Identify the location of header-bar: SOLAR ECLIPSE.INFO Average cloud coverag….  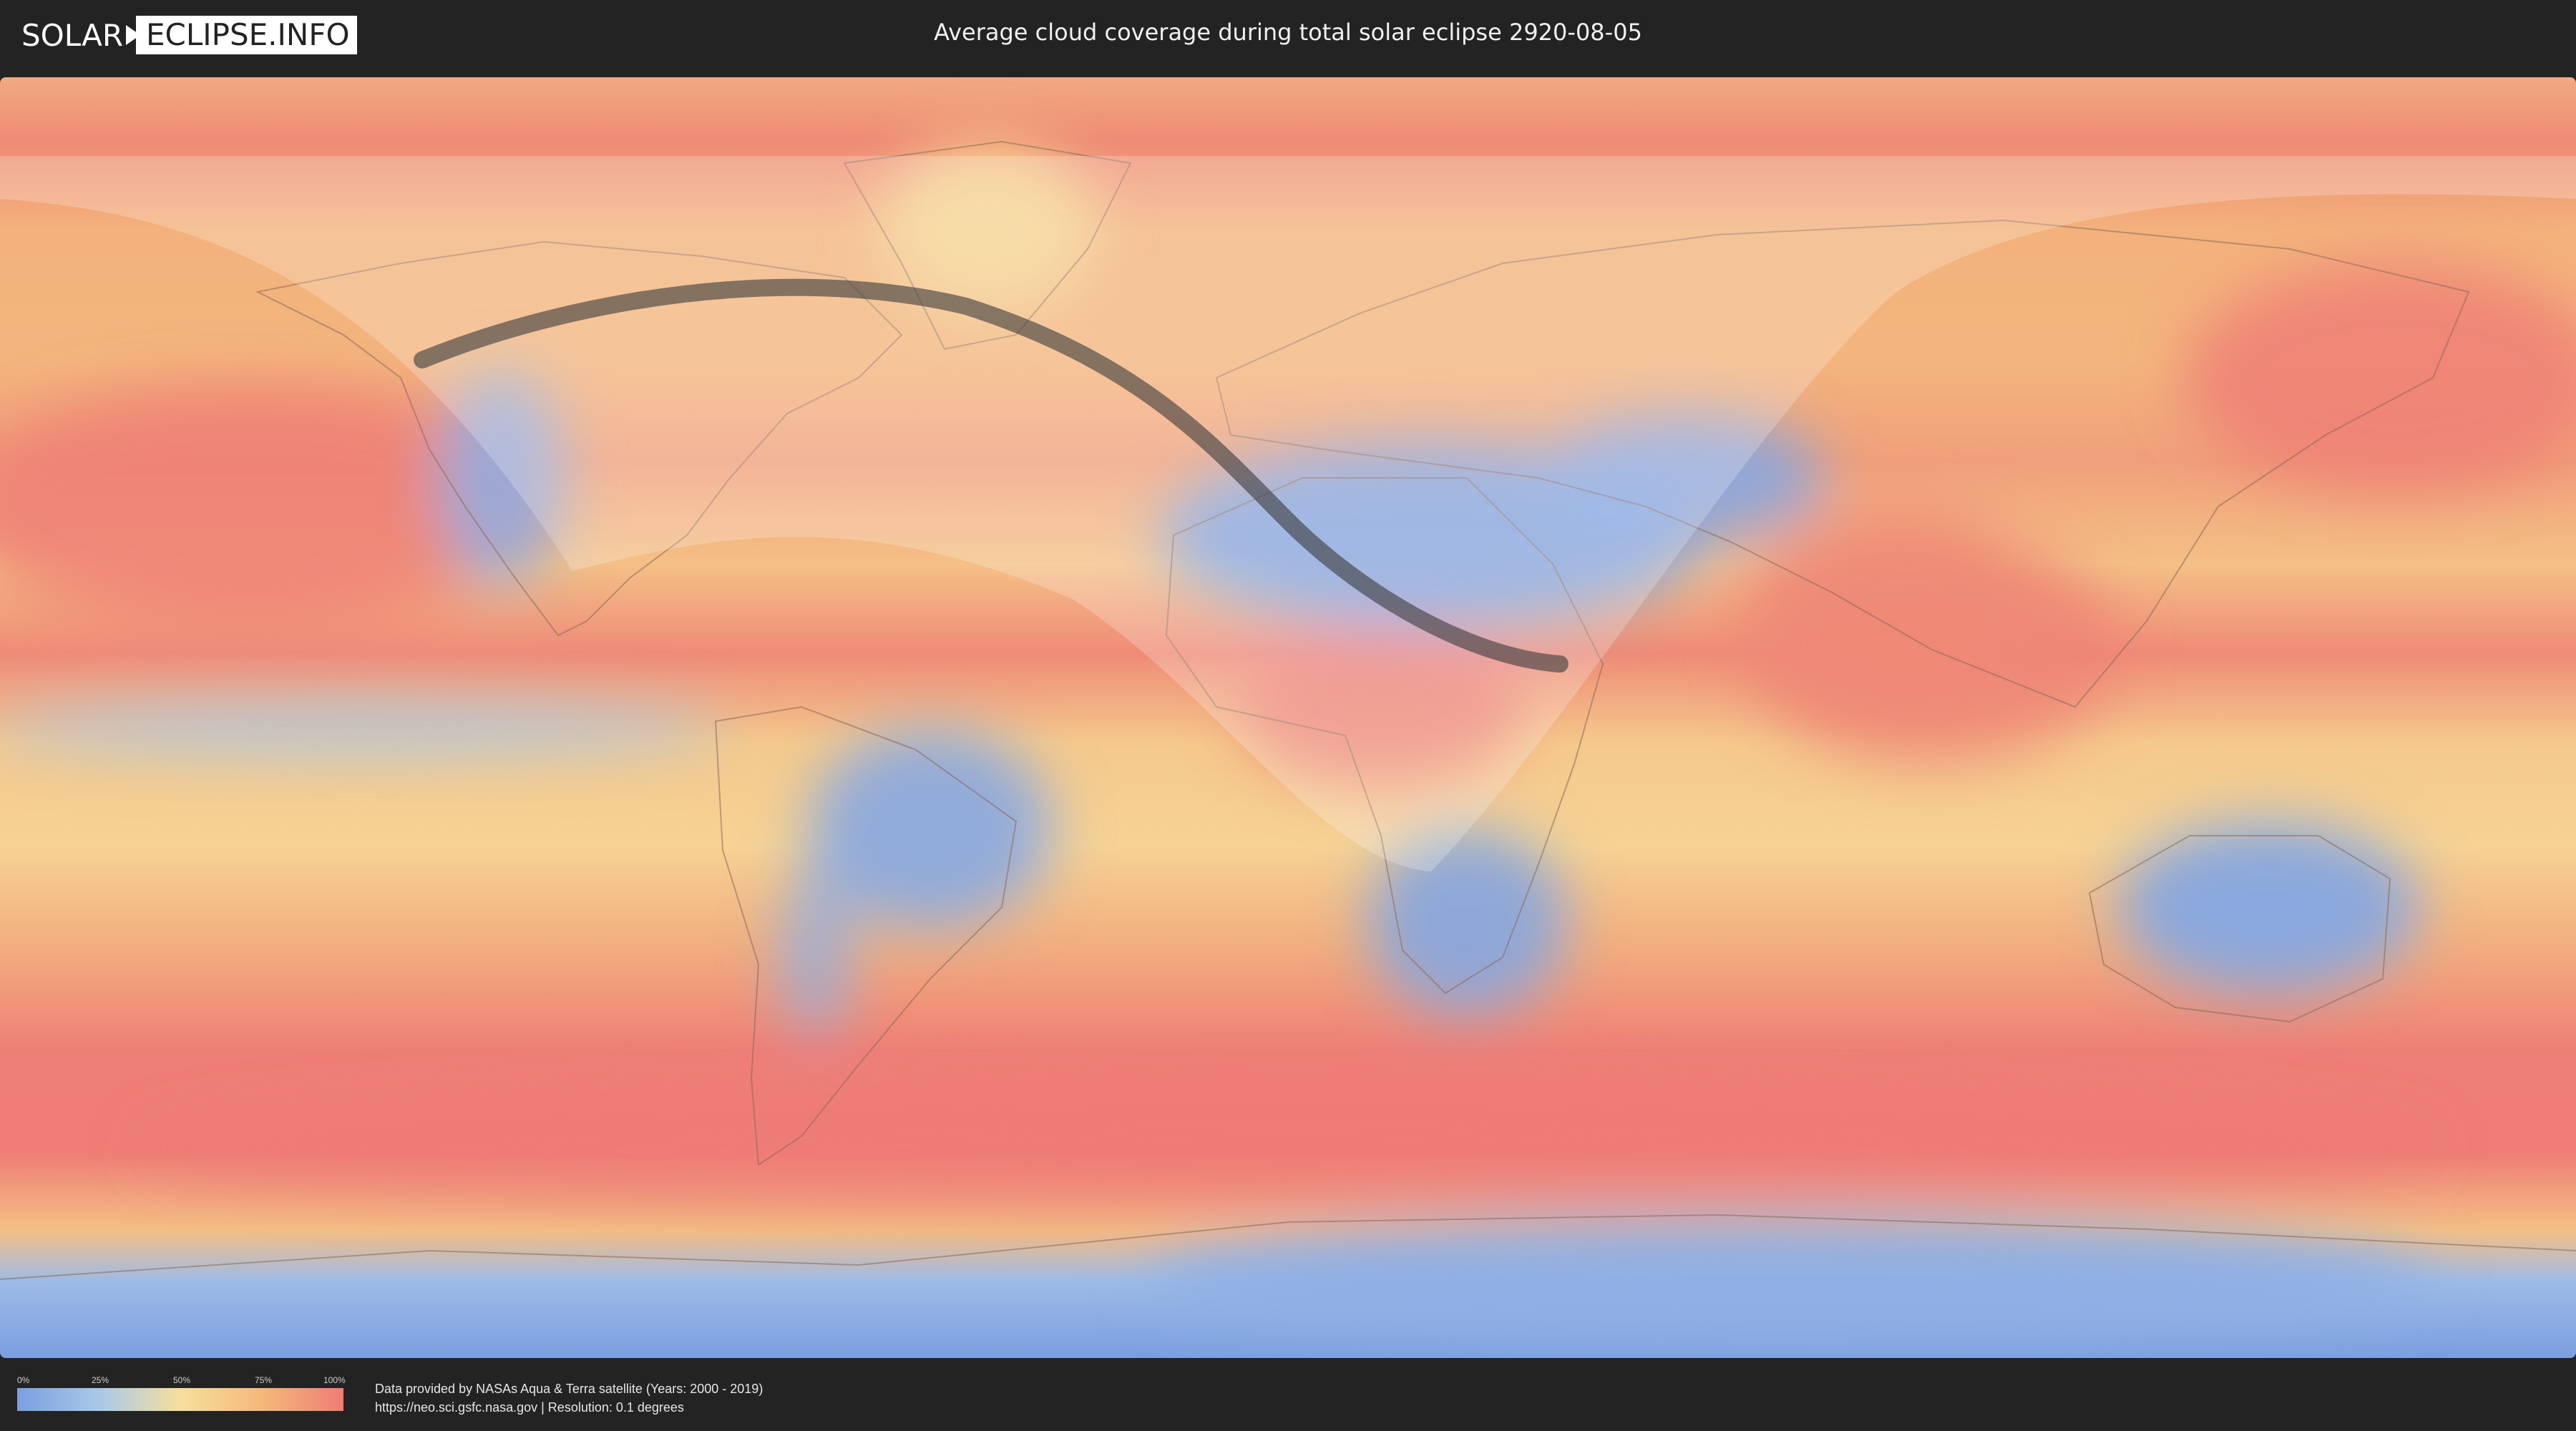
(1288, 36).